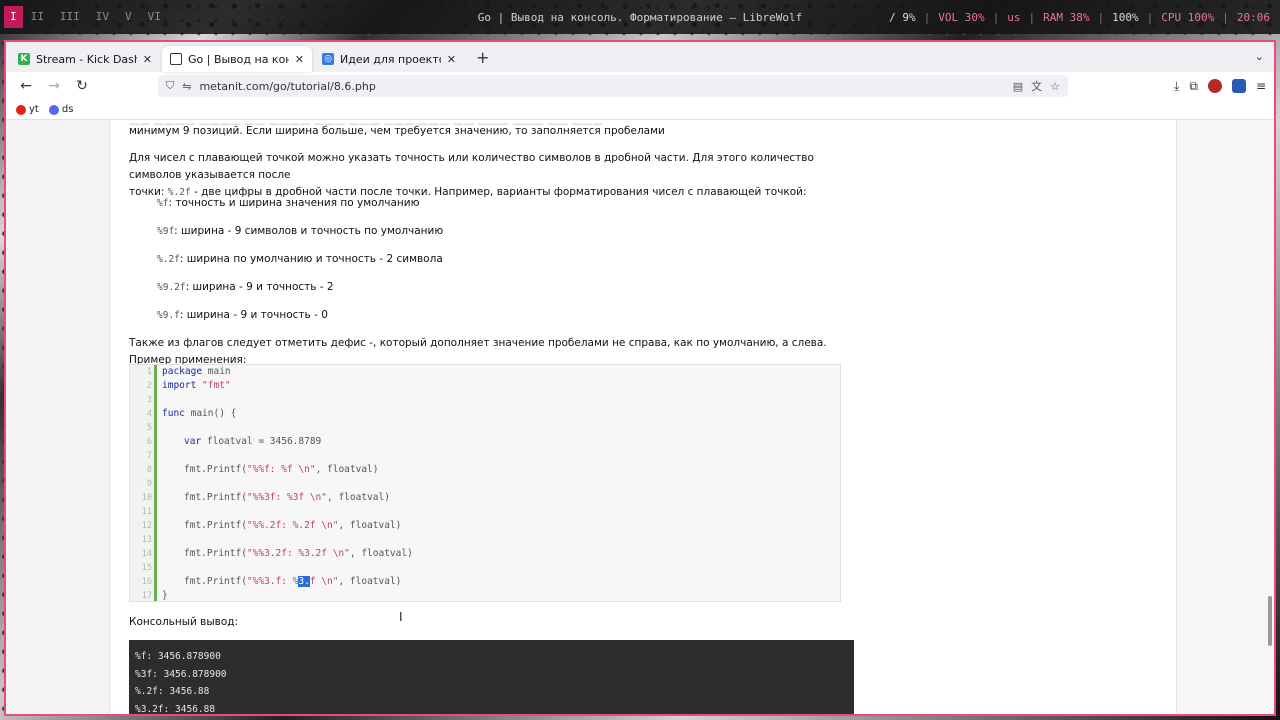  I want to click on code-line: 1 package main, so click(485, 372).